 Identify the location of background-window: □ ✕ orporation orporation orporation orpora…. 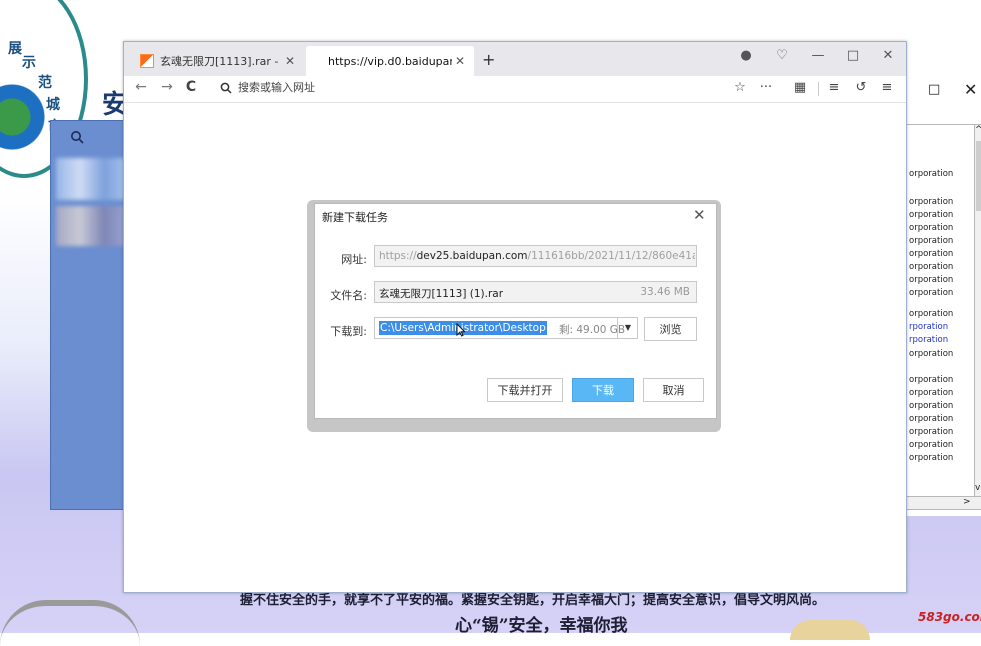
(943, 296).